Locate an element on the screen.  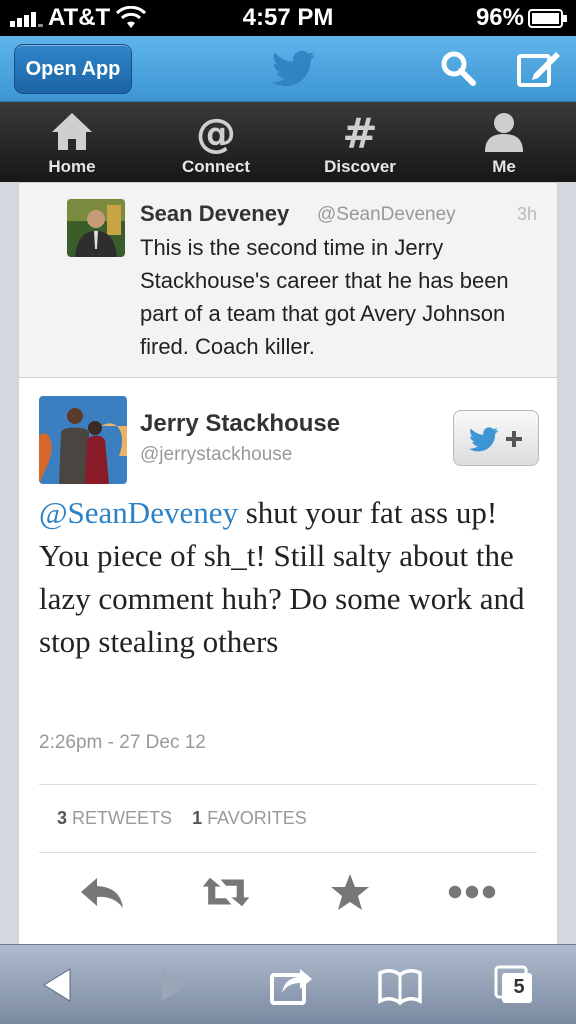
status-bar: AT&T 4:57 PM 96% is located at coordinates (288, 18).